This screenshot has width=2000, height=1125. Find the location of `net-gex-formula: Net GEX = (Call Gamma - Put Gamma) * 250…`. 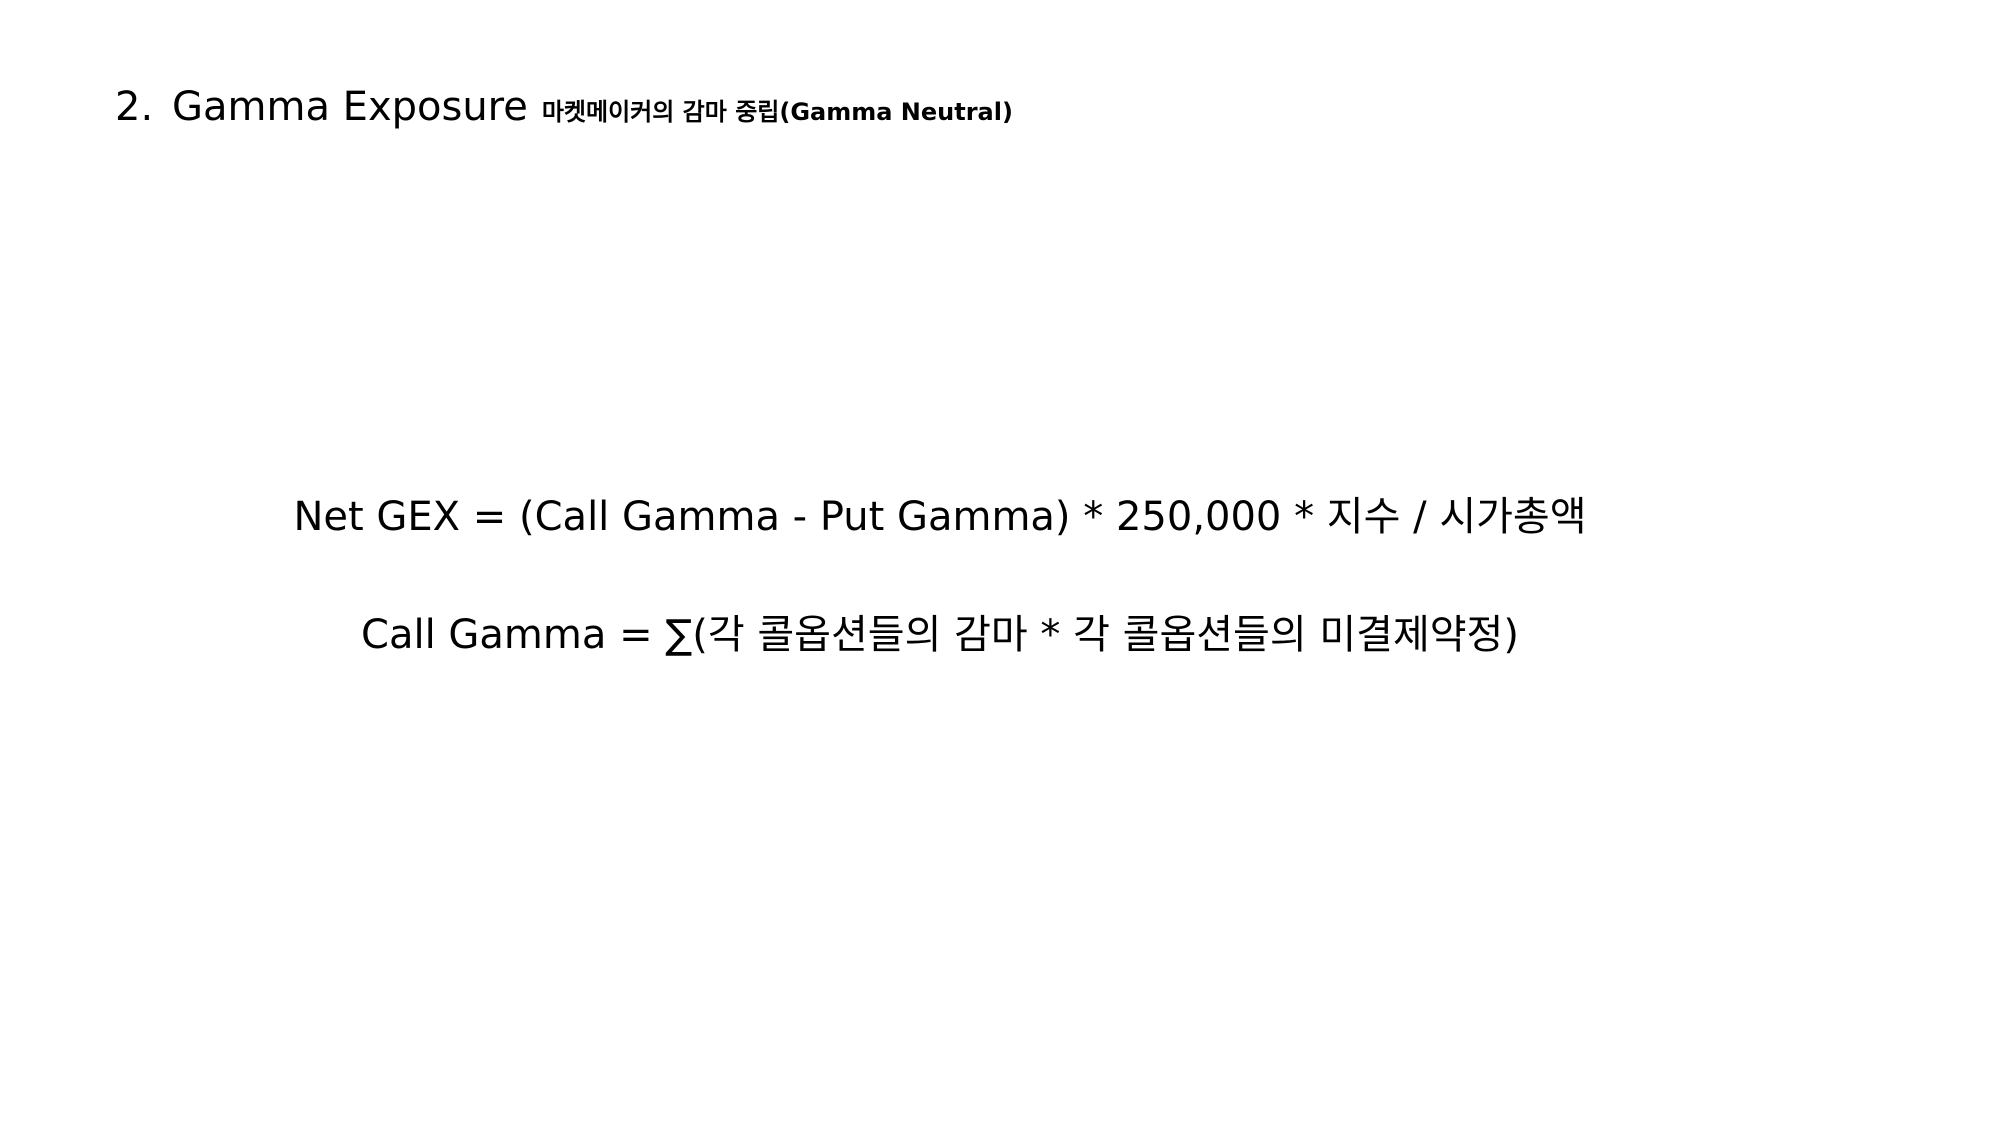

net-gex-formula: Net GEX = (Call Gamma - Put Gamma) * 250… is located at coordinates (940, 517).